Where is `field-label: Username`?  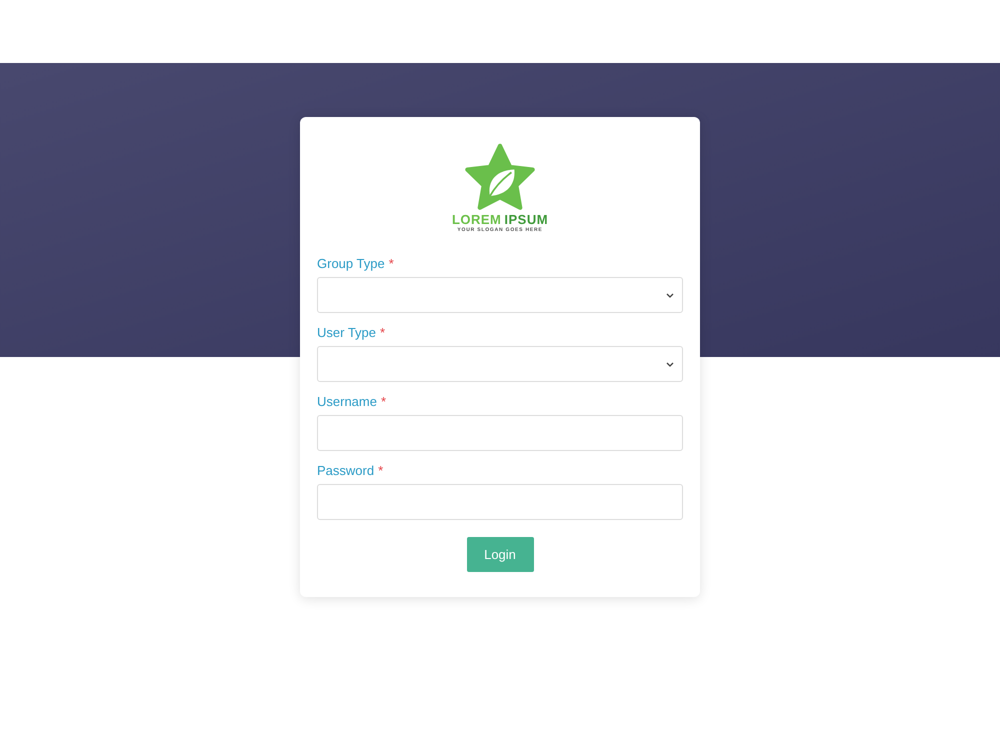 field-label: Username is located at coordinates (347, 401).